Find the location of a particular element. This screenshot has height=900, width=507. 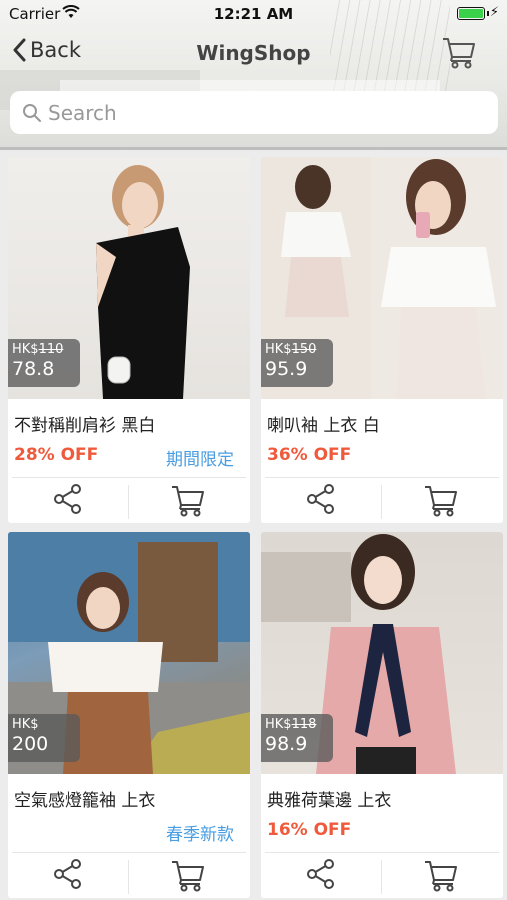

charging-icon: ⚡ is located at coordinates (494, 12).